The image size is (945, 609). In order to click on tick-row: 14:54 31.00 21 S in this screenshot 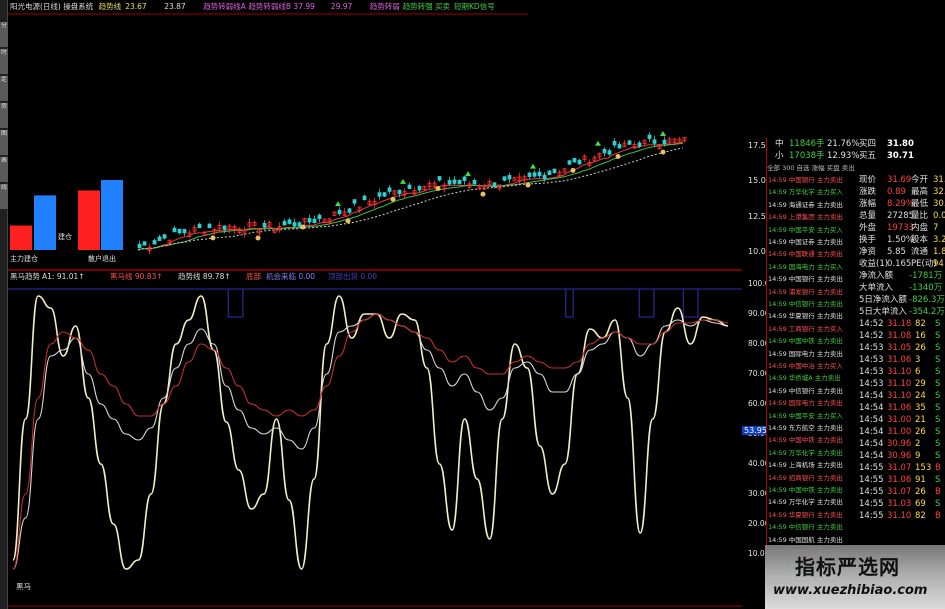, I will do `click(901, 420)`.